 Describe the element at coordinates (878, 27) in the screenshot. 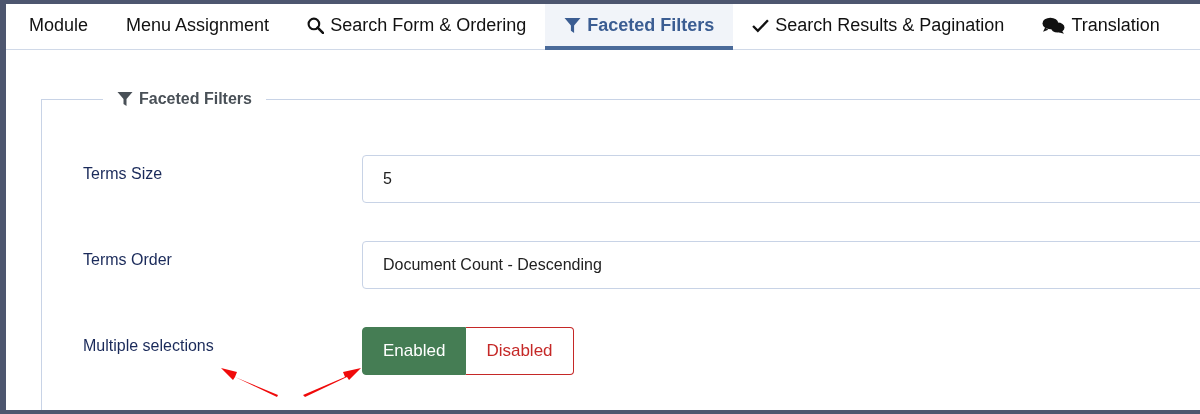

I see `tab: Search Results & Pagination` at that location.